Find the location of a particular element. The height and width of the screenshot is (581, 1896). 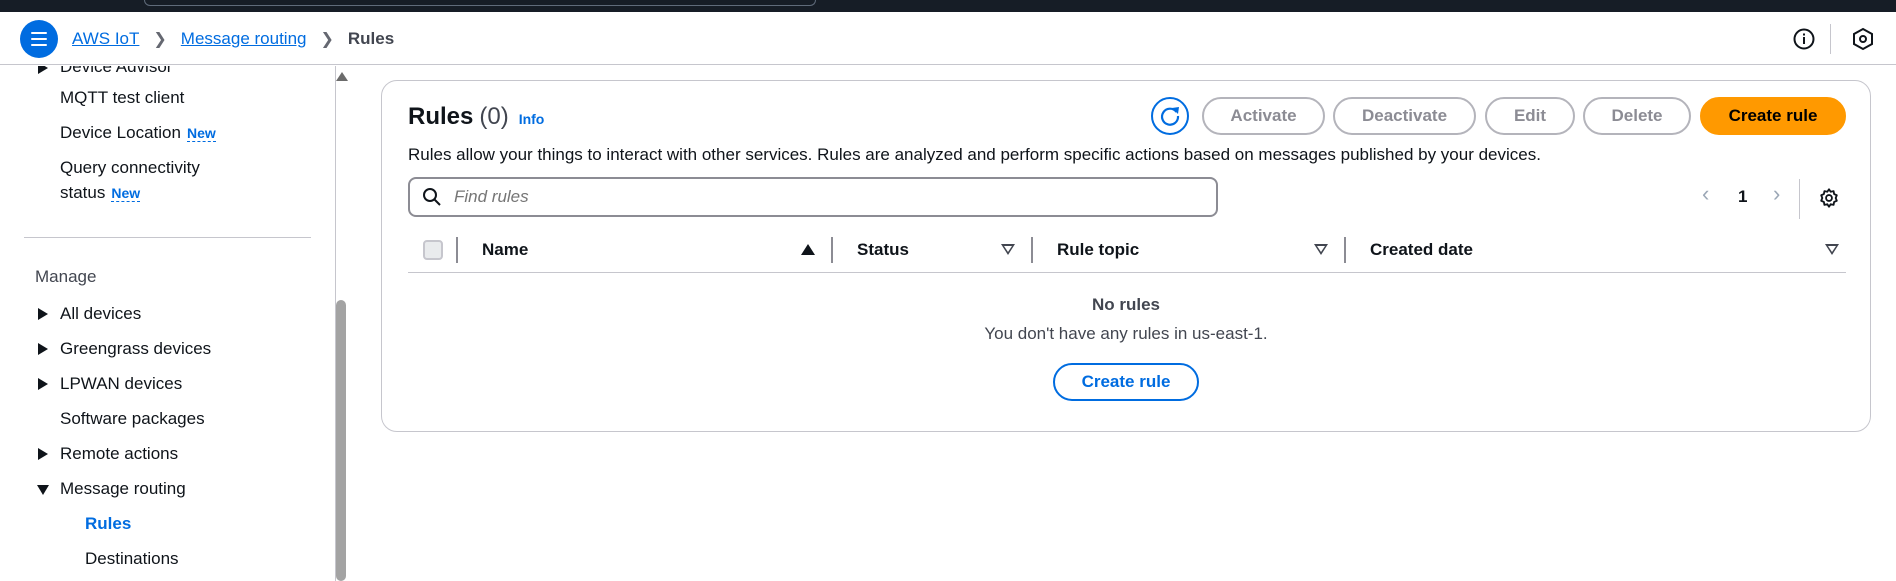

sidebar-item-greengrass-devices: Greengrass devices is located at coordinates (135, 348).